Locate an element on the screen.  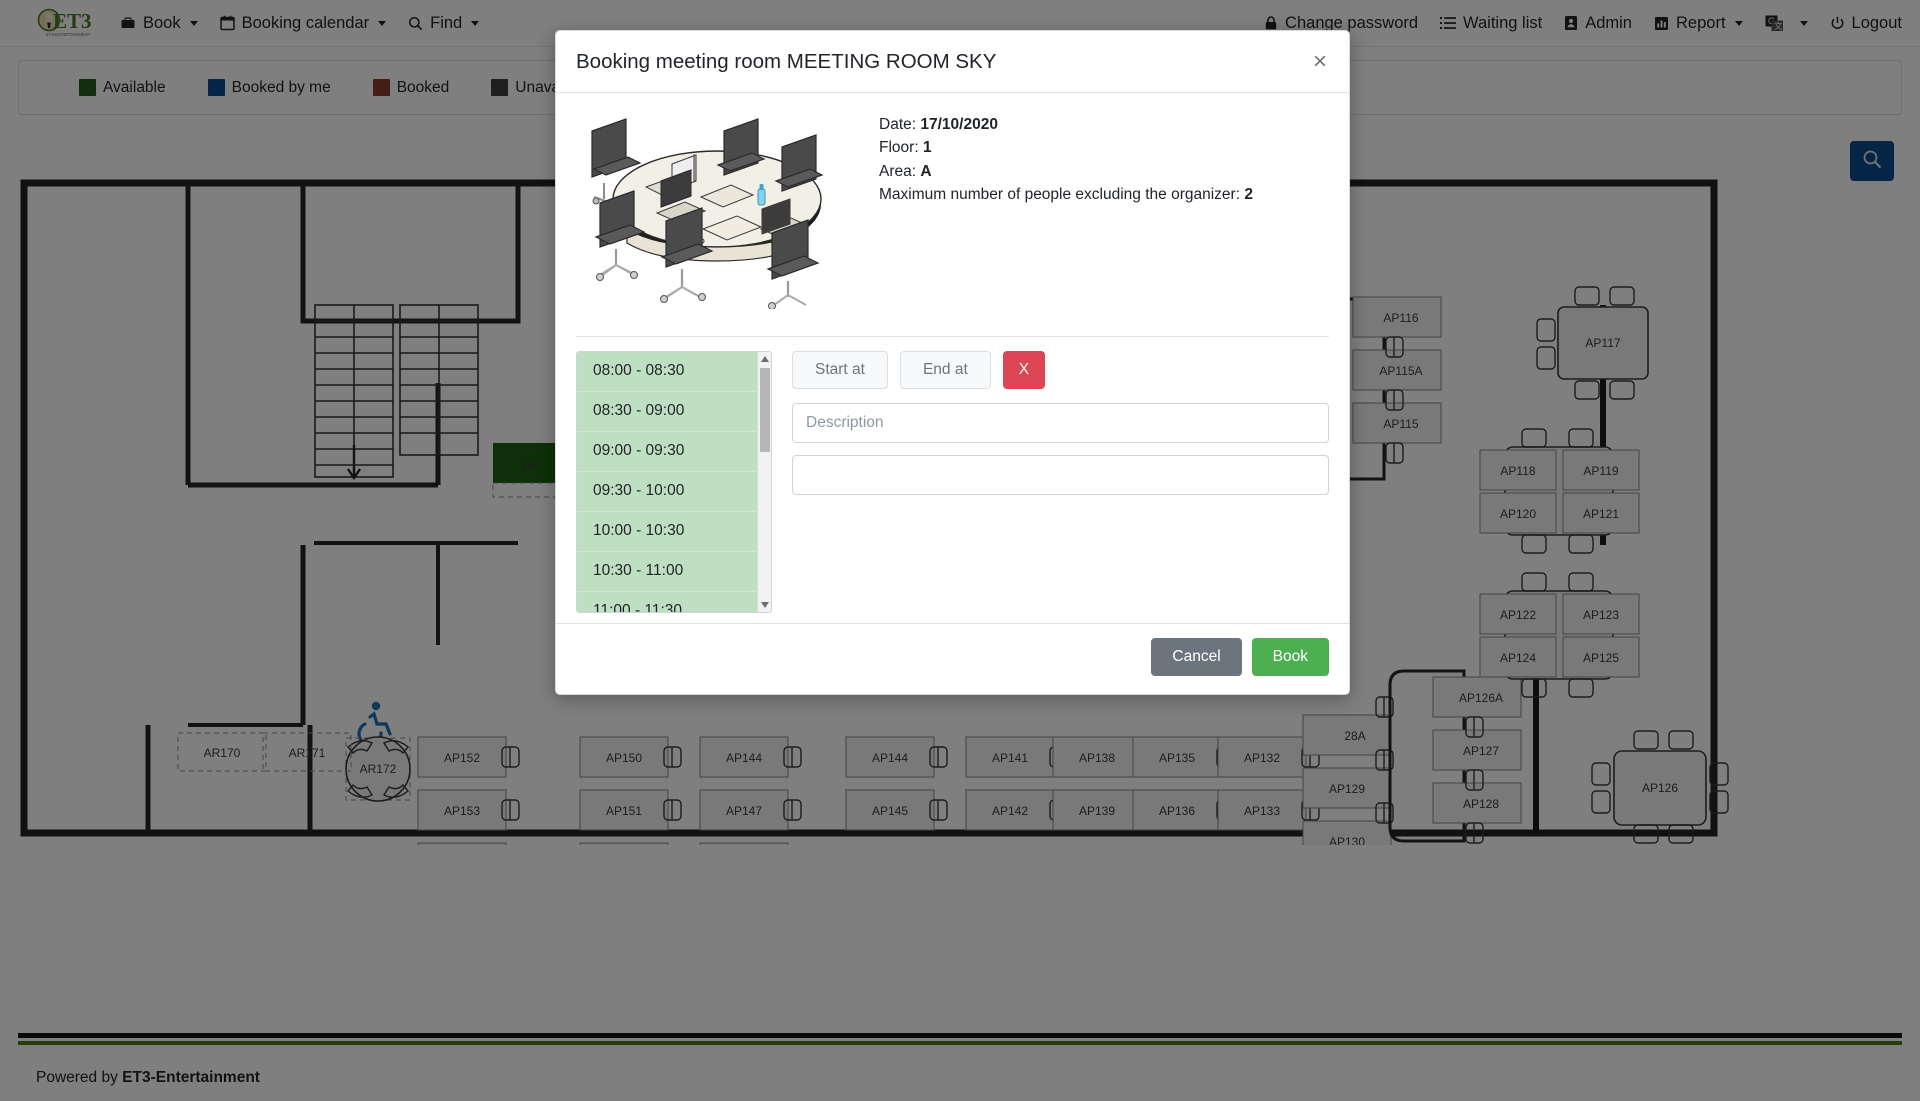
room-info-area: Area: A is located at coordinates (1066, 172).